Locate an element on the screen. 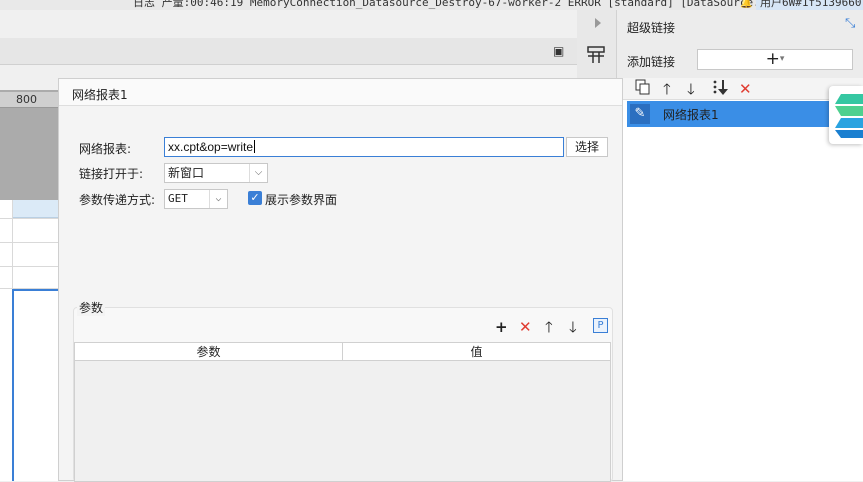 This screenshot has width=863, height=482. move-bottom-icon is located at coordinates (721, 90).